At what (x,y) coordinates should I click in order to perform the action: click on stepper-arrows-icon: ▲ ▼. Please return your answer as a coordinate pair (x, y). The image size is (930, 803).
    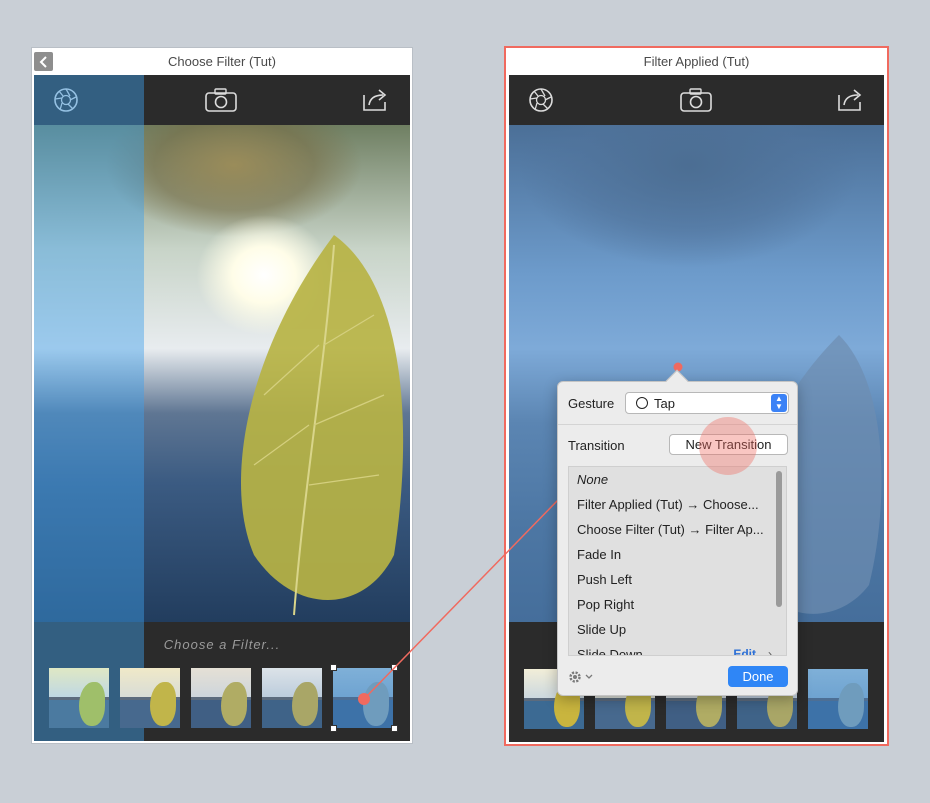
    Looking at the image, I should click on (779, 403).